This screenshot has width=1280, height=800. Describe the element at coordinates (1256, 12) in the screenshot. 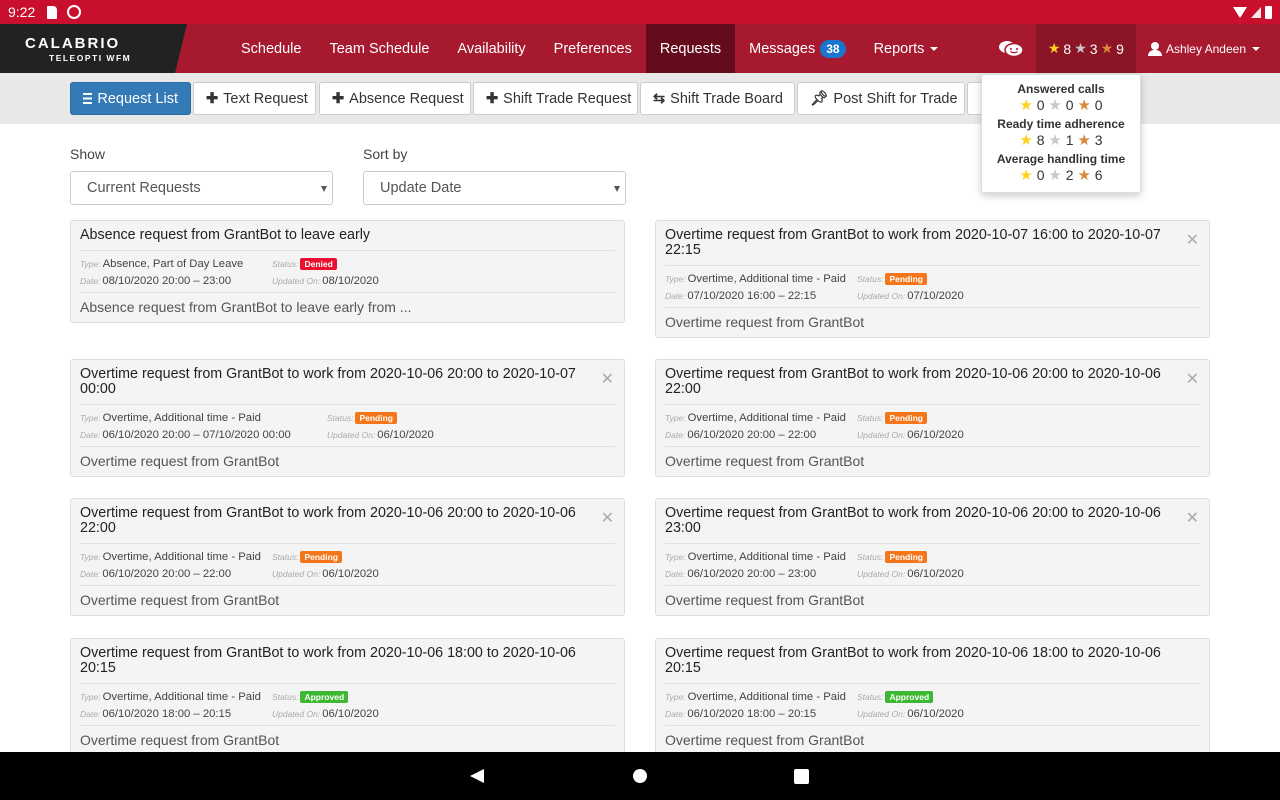

I see `signal-icon` at that location.